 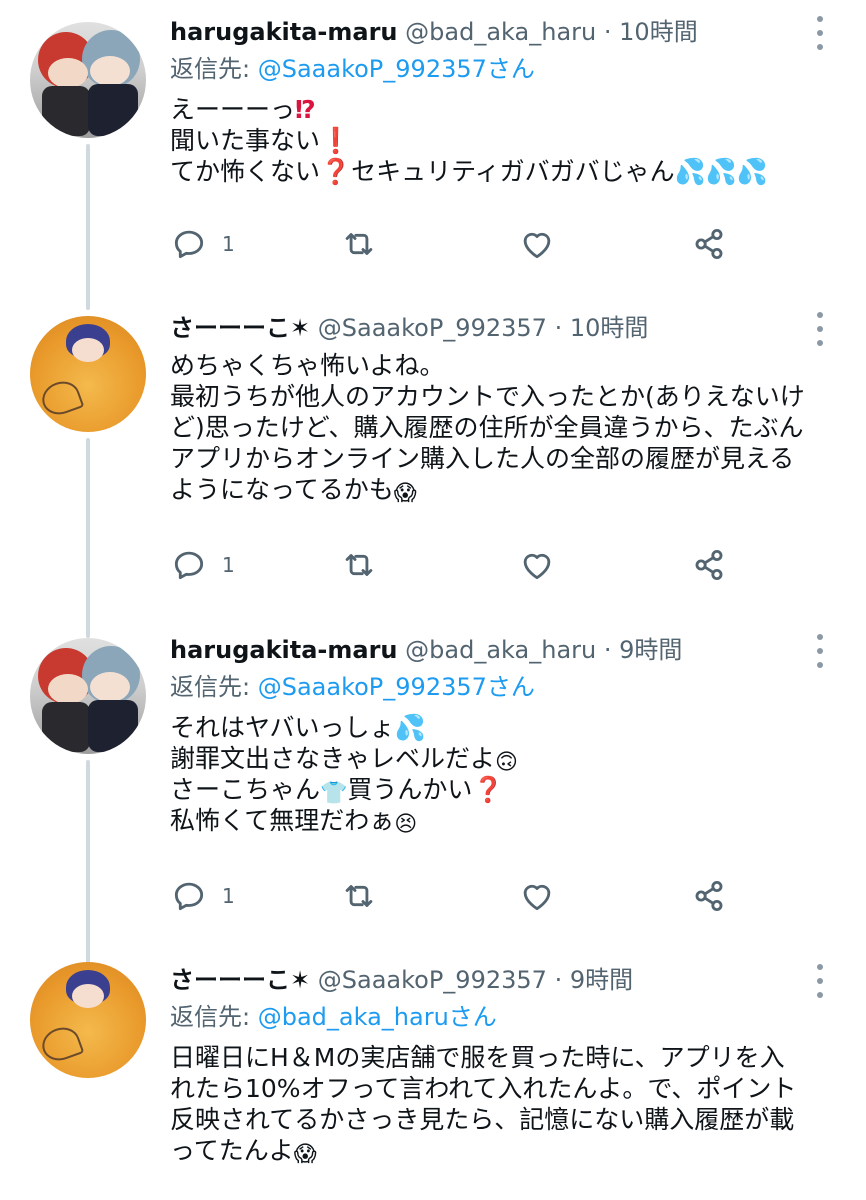 What do you see at coordinates (406, 824) in the screenshot?
I see `persevering-face-icon: 😣` at bounding box center [406, 824].